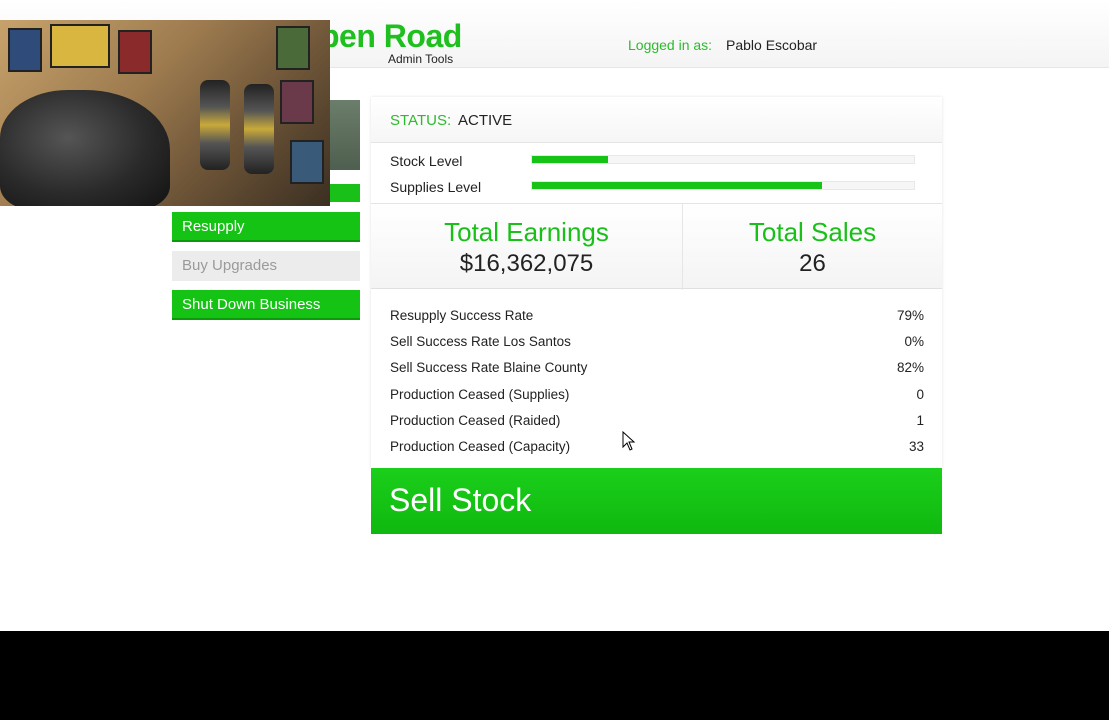 Image resolution: width=1109 pixels, height=720 pixels. What do you see at coordinates (910, 367) in the screenshot?
I see `metric-value: 82%` at bounding box center [910, 367].